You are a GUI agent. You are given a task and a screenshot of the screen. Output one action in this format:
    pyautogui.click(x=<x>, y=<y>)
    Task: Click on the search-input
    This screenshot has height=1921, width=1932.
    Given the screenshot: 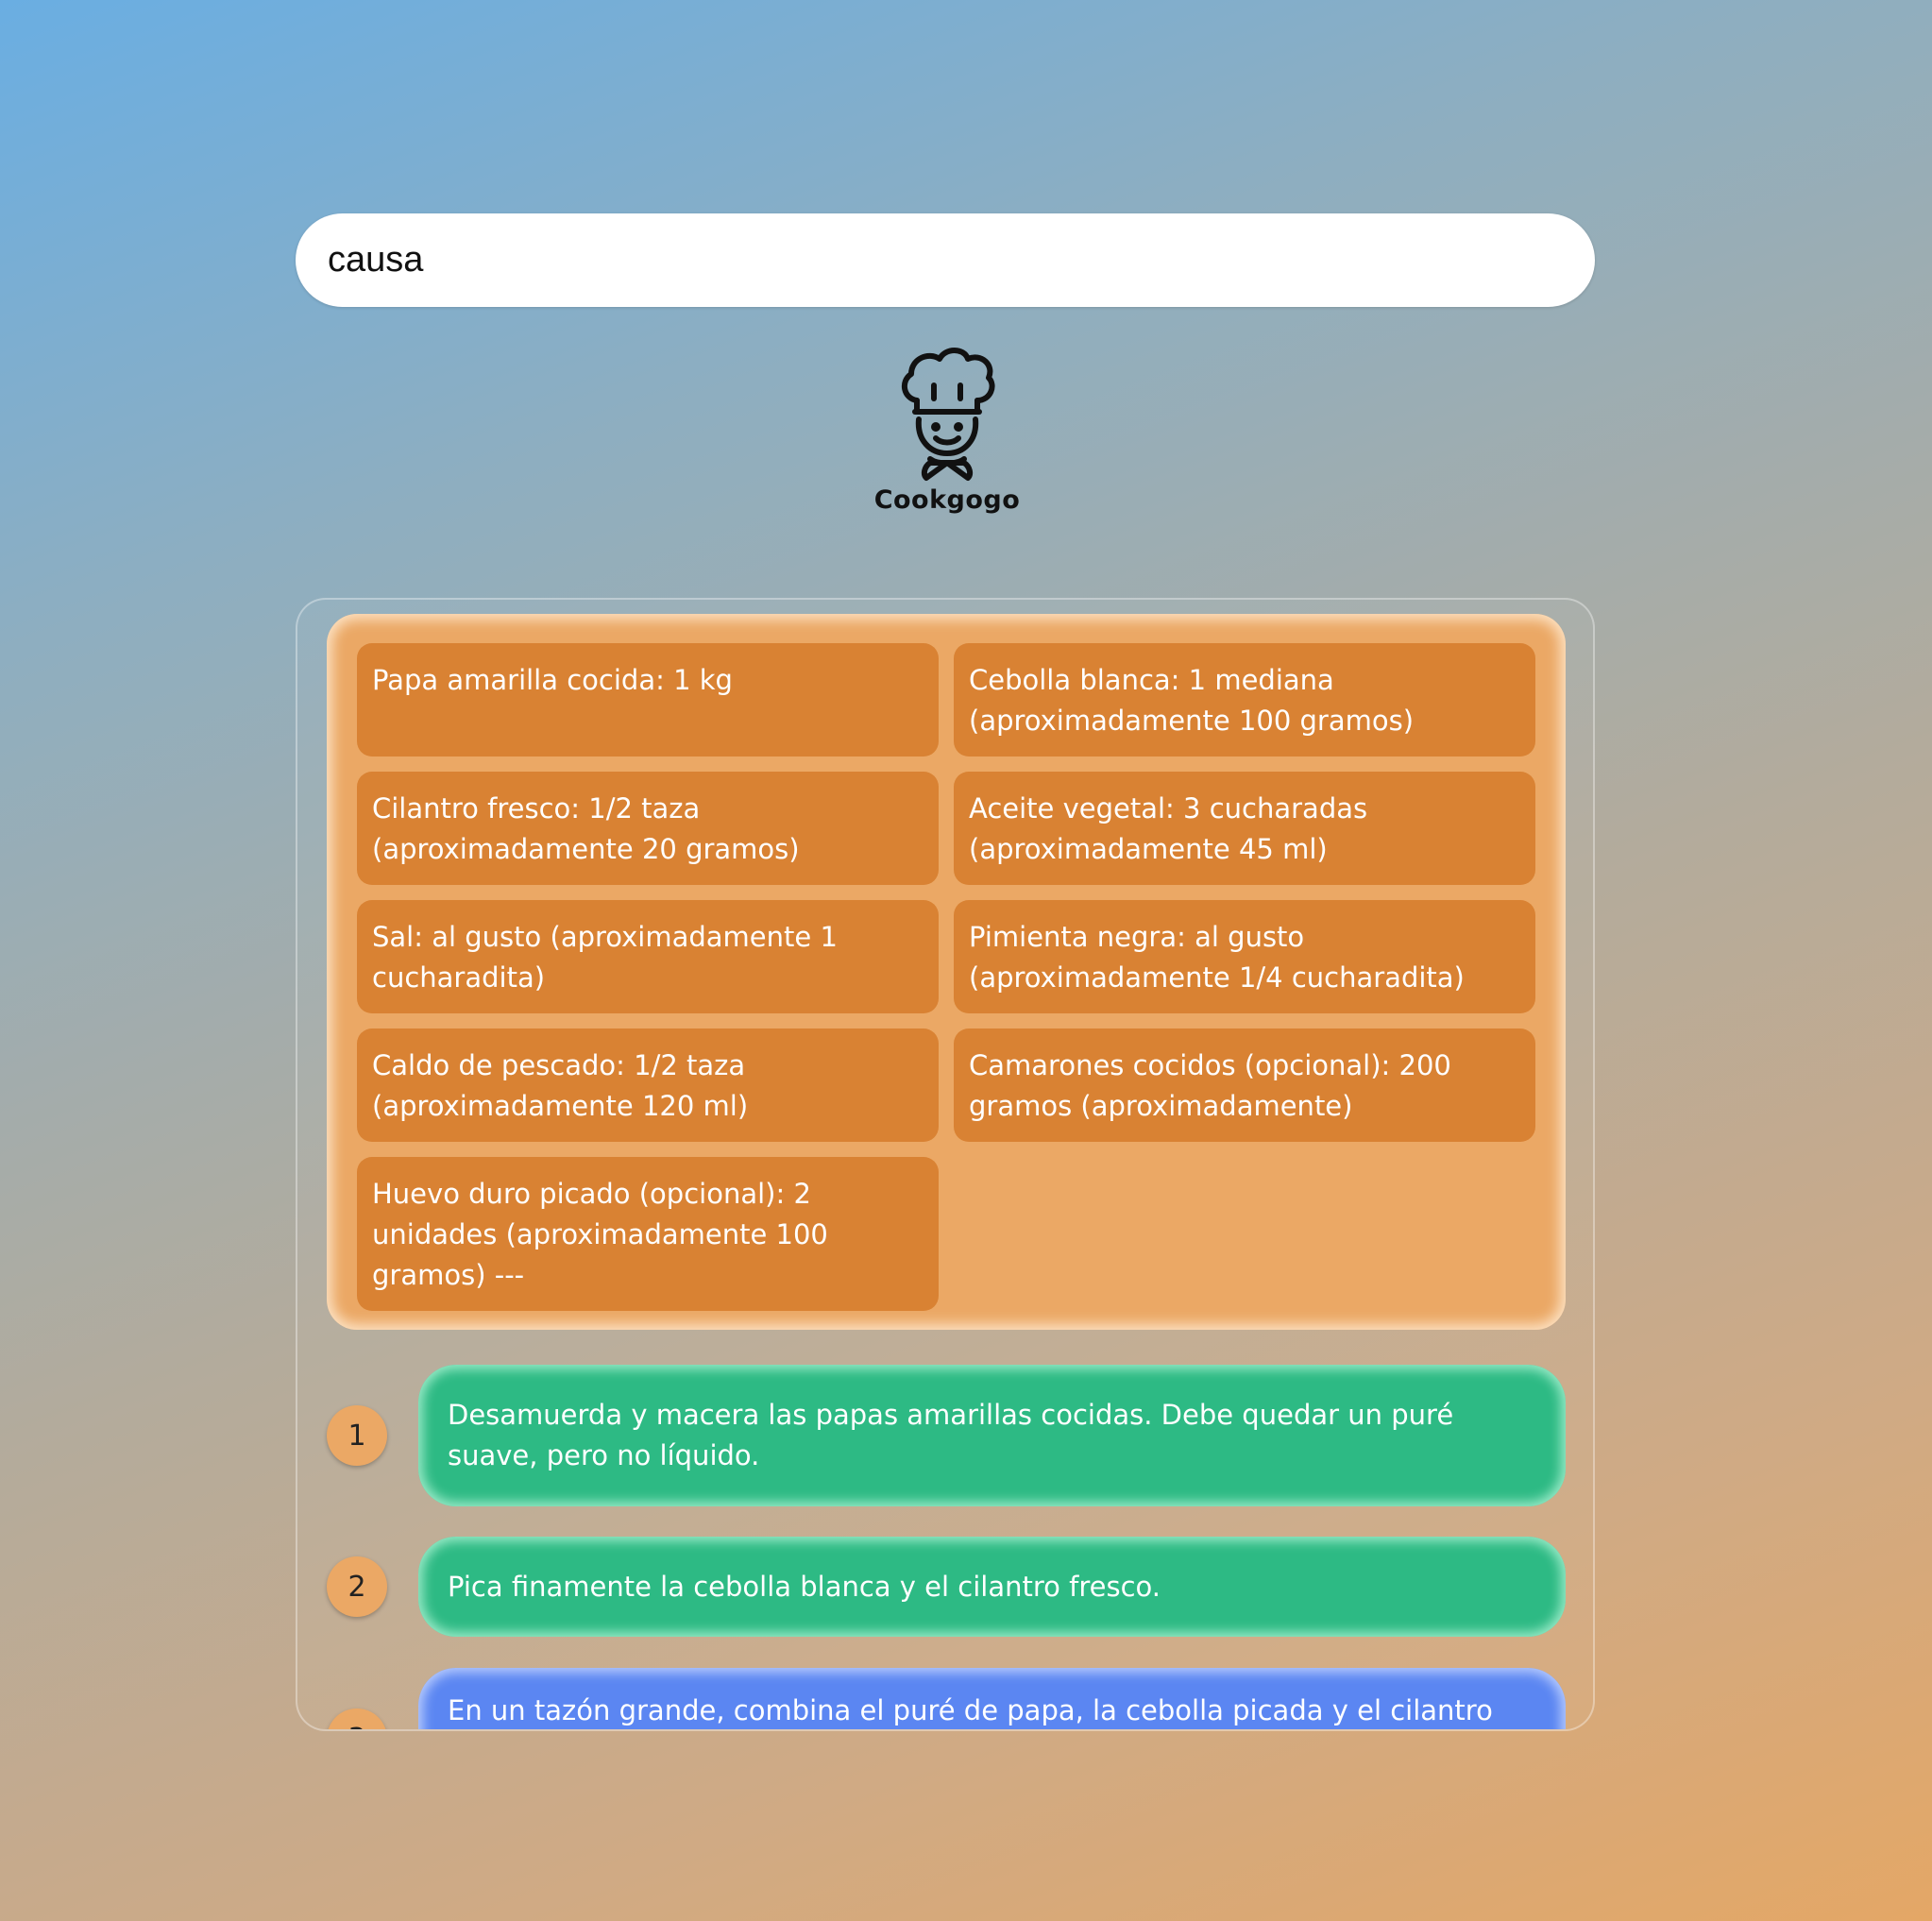 What is the action you would take?
    pyautogui.click(x=945, y=260)
    